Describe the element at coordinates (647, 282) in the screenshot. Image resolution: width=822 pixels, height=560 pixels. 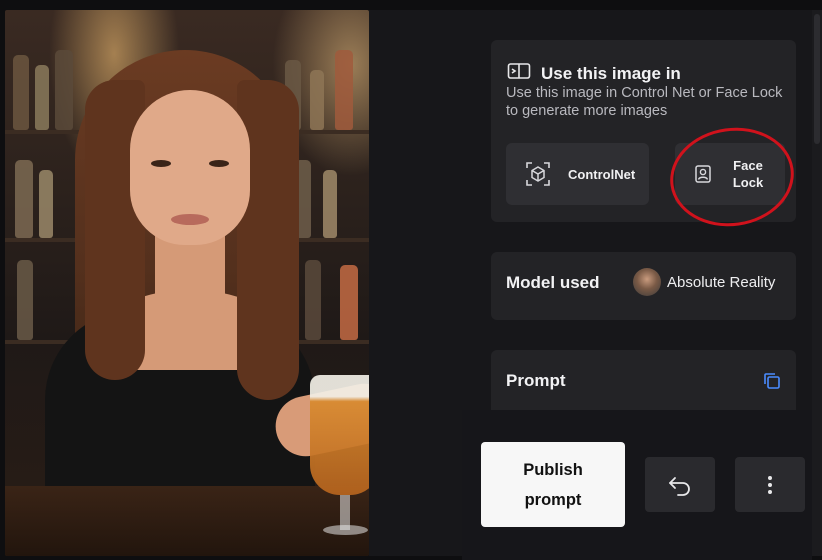
I see `model-avatar` at that location.